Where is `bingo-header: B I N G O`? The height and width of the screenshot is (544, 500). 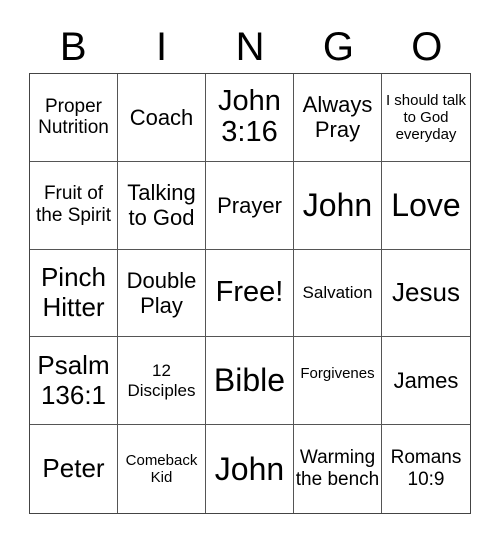 bingo-header: B I N G O is located at coordinates (250, 47).